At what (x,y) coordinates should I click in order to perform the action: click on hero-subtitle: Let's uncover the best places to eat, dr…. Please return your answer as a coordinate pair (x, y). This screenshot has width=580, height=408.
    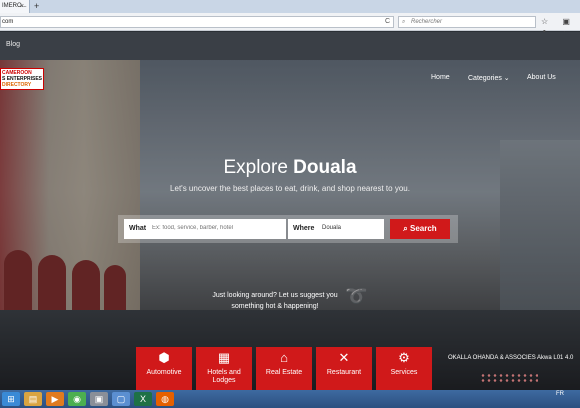
    Looking at the image, I should click on (290, 188).